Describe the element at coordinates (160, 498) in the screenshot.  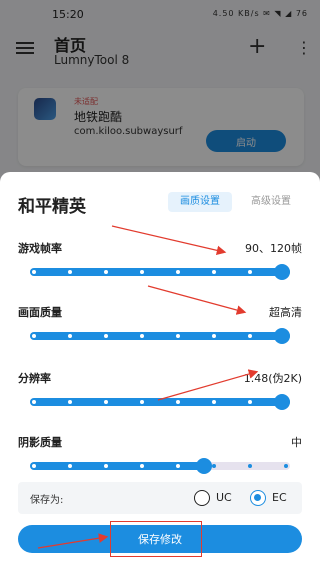
I see `save-as-row: 保存为: UC EC` at that location.